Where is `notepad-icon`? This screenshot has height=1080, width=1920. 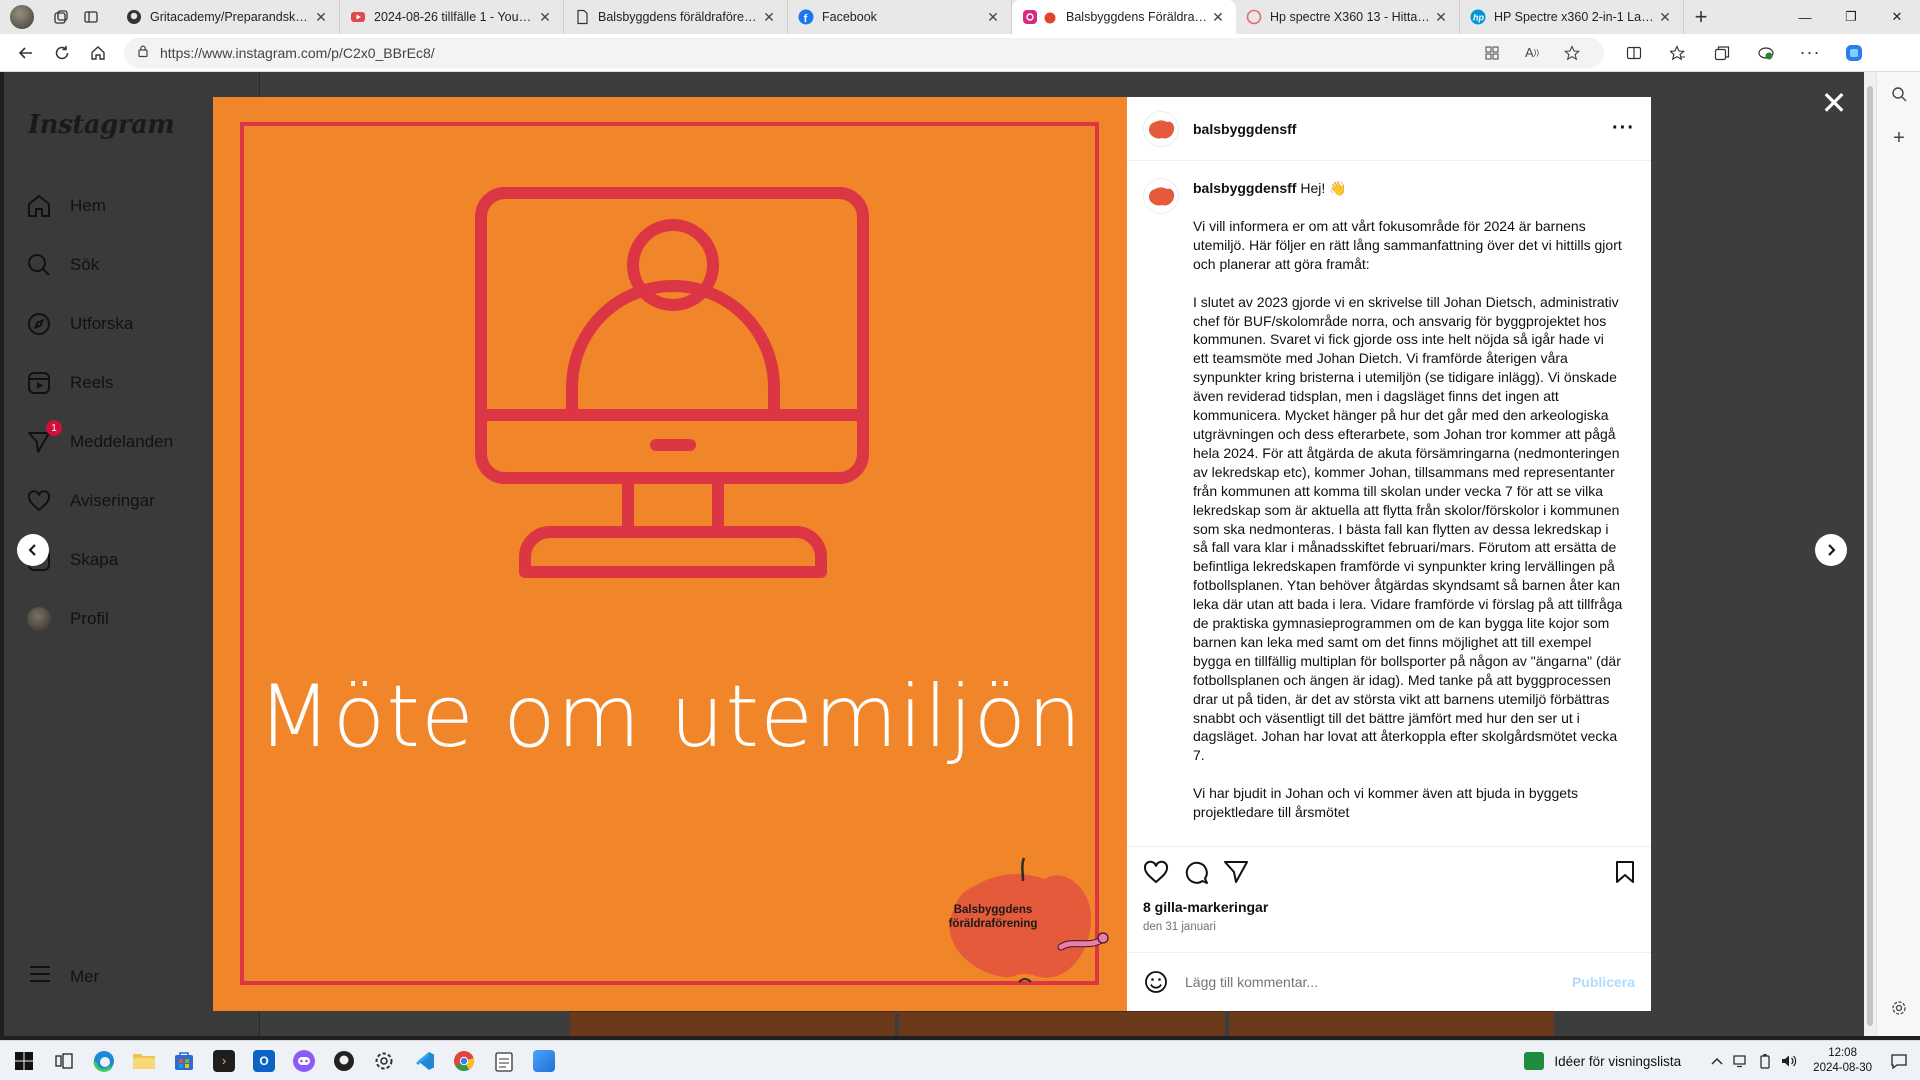 notepad-icon is located at coordinates (504, 1060).